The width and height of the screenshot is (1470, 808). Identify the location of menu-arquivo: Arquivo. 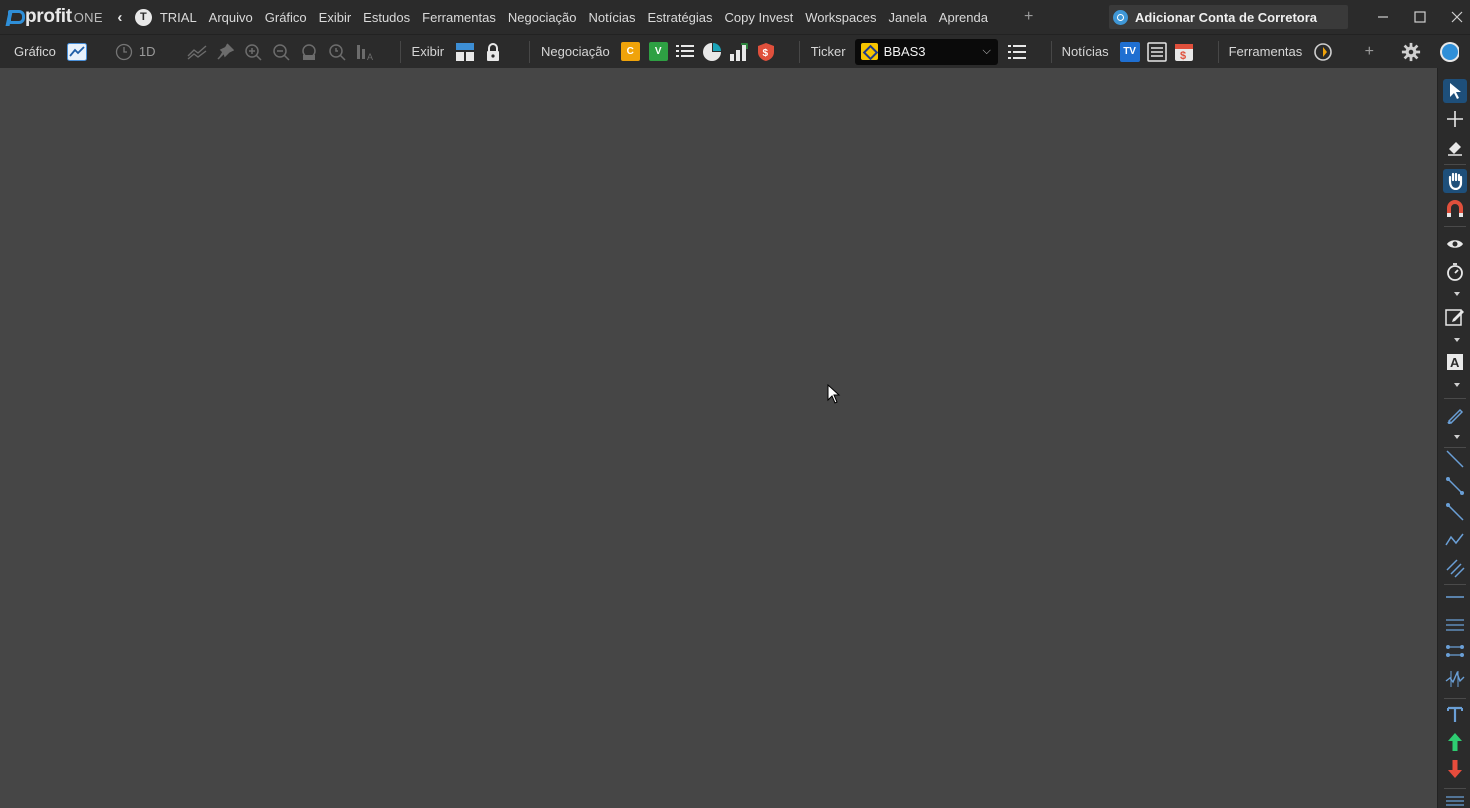
(231, 17).